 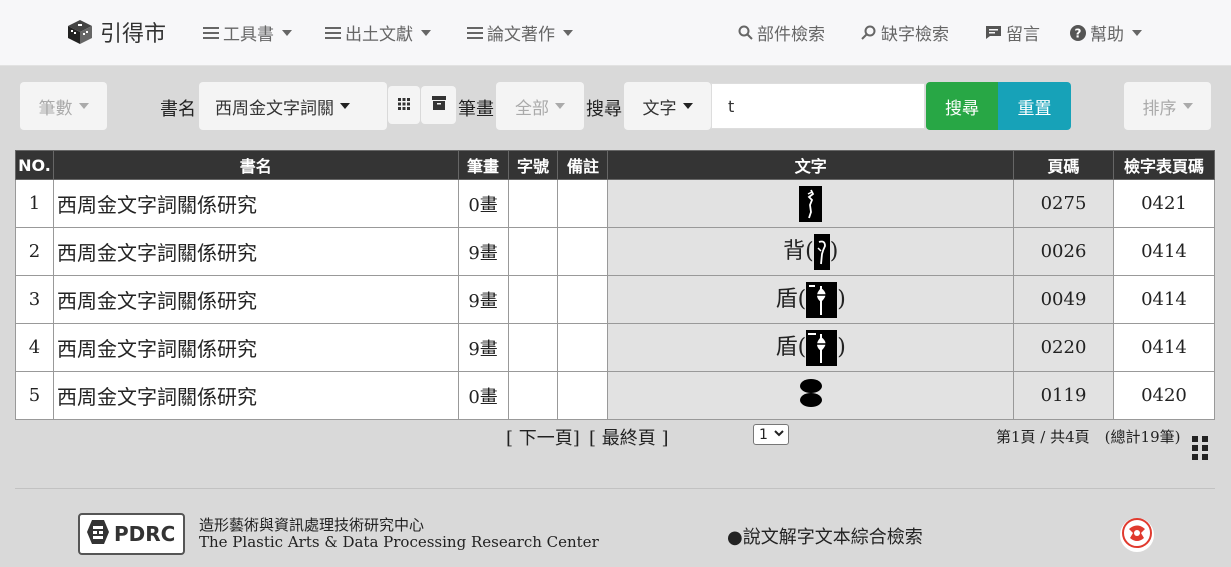 I want to click on cell-page: 0275, so click(x=1063, y=203).